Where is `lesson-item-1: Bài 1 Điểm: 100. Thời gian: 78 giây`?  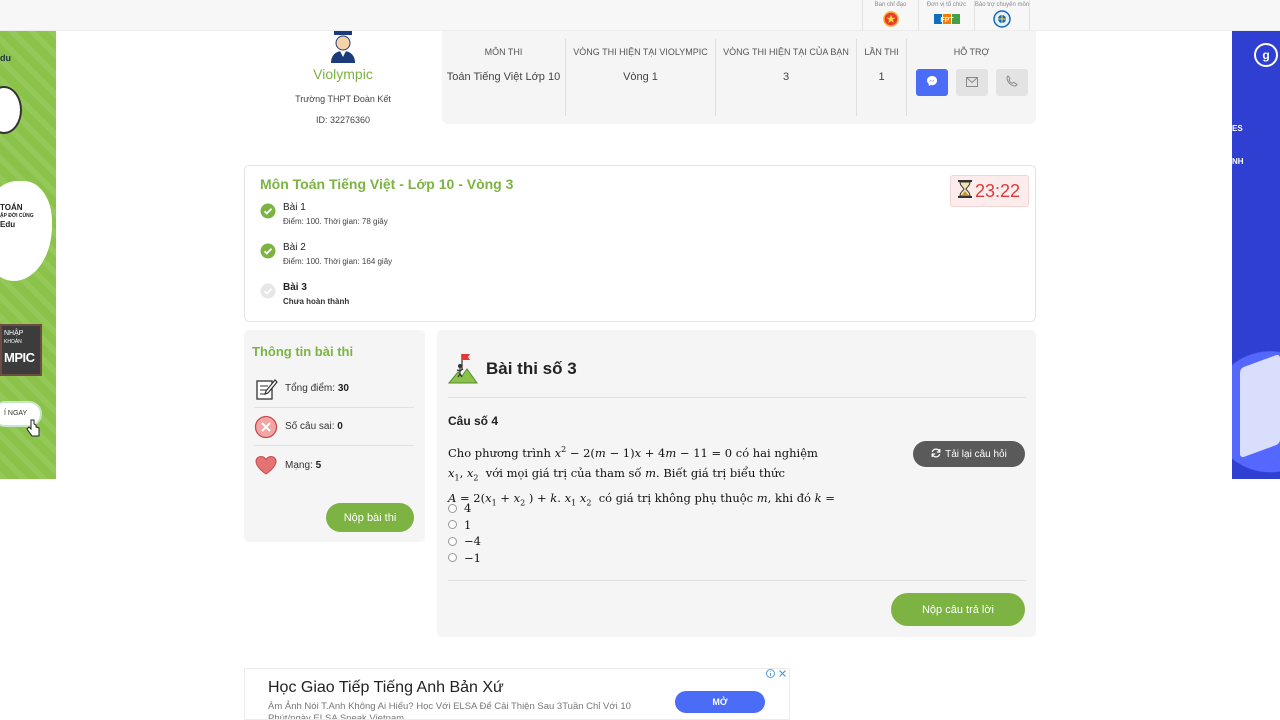
lesson-item-1: Bài 1 Điểm: 100. Thời gian: 78 giây is located at coordinates (324, 214).